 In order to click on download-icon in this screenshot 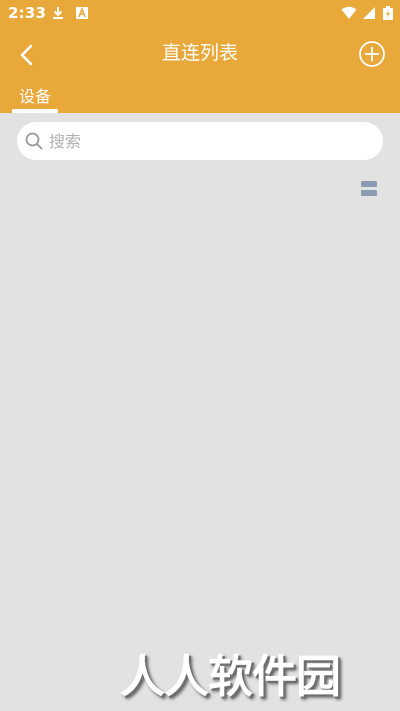, I will do `click(58, 13)`.